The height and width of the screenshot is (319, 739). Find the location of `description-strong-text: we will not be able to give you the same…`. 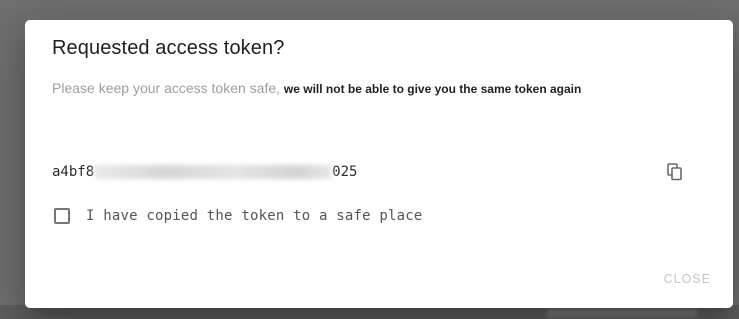

description-strong-text: we will not be able to give you the same… is located at coordinates (432, 89).